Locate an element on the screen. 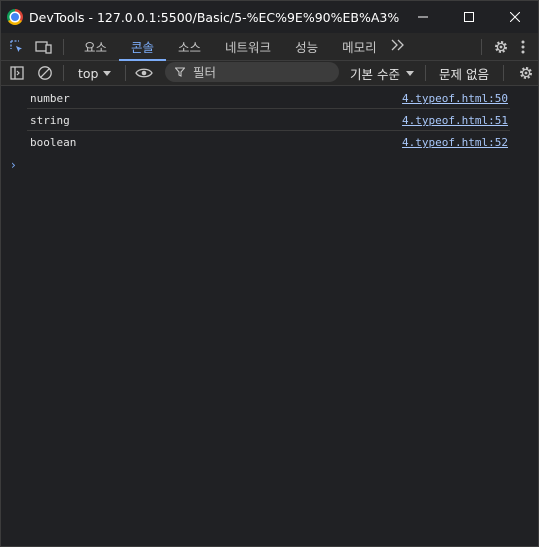 Image resolution: width=539 pixels, height=547 pixels. issues-label: 문제 없음 is located at coordinates (464, 74).